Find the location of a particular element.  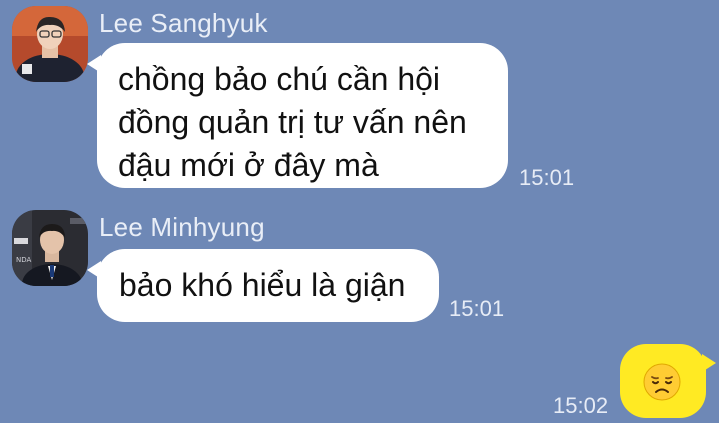

message-line: chồng bảo chú cần hội is located at coordinates (279, 79).